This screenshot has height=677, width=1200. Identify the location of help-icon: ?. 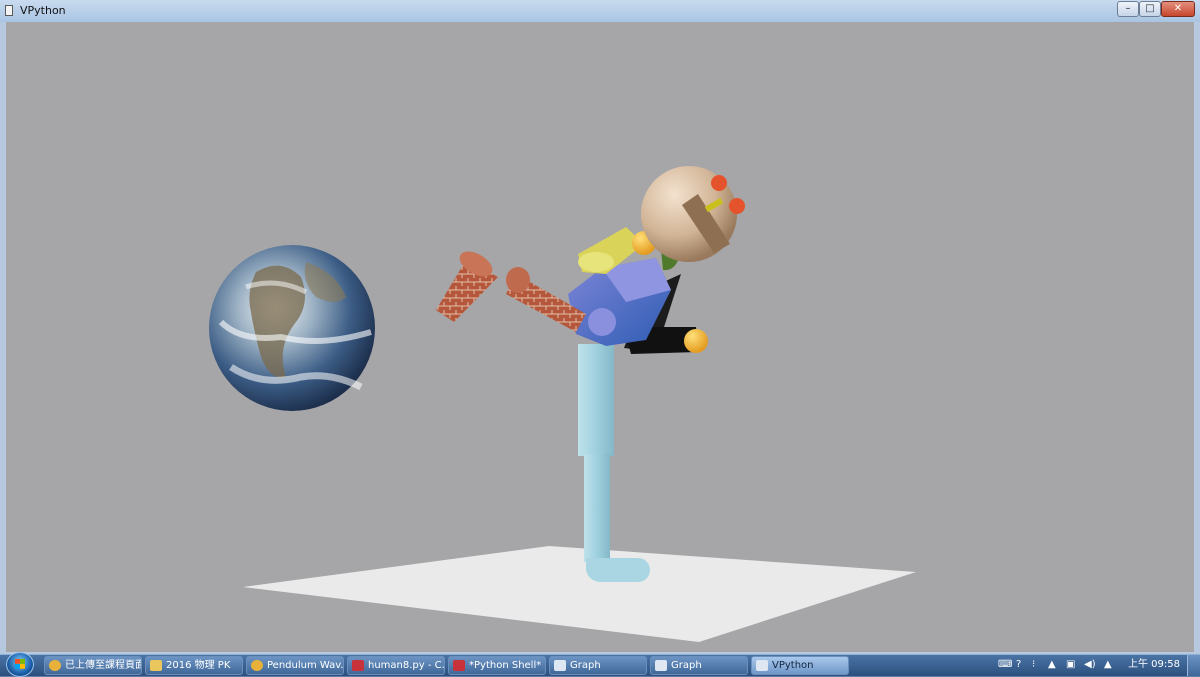
(1018, 665).